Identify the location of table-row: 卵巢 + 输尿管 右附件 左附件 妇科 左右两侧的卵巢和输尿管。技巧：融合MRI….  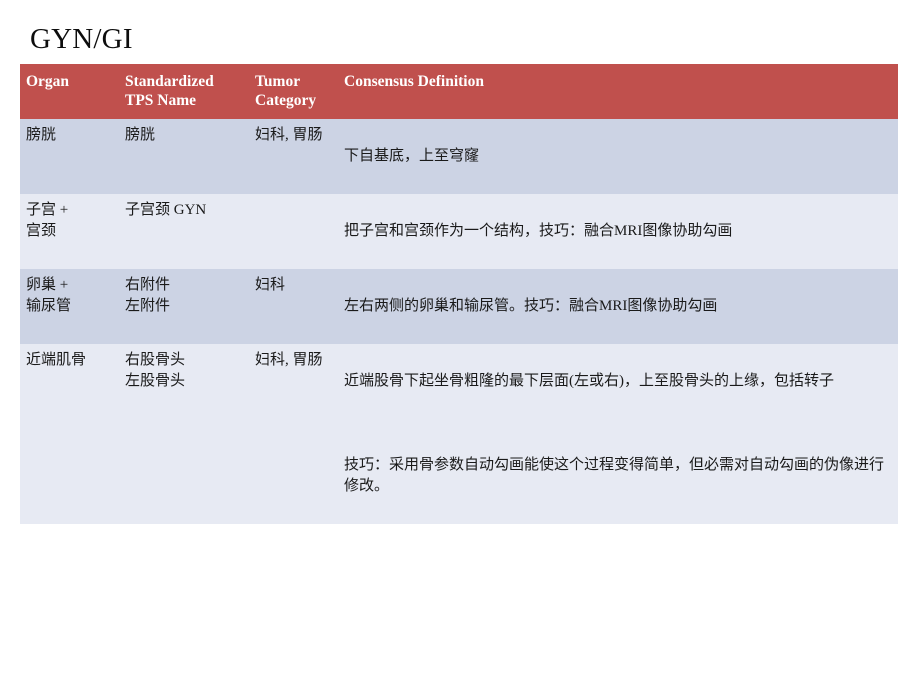
(459, 306).